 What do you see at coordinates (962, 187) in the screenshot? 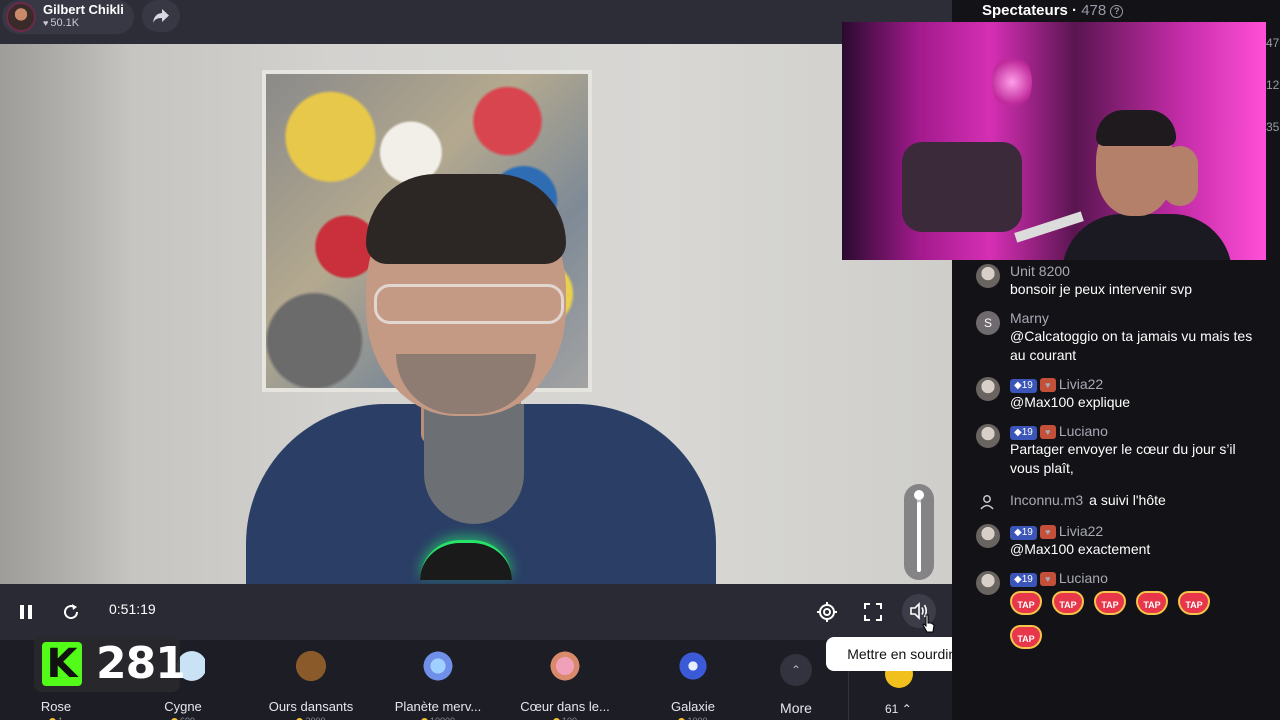
I see `couch` at bounding box center [962, 187].